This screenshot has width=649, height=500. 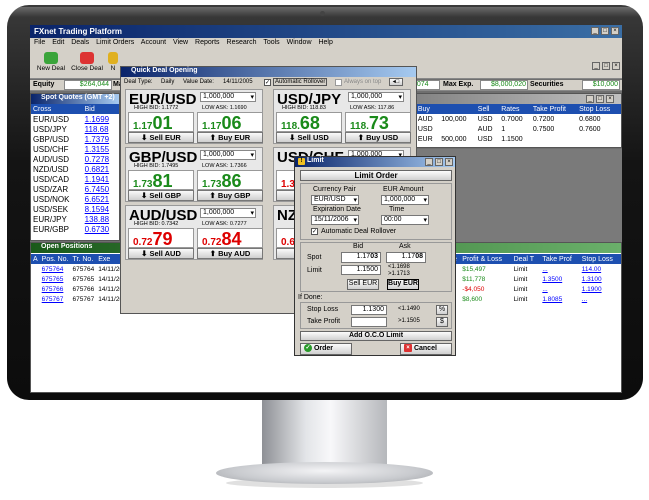 I want to click on spot-bid: 6.6521, so click(x=101, y=199).